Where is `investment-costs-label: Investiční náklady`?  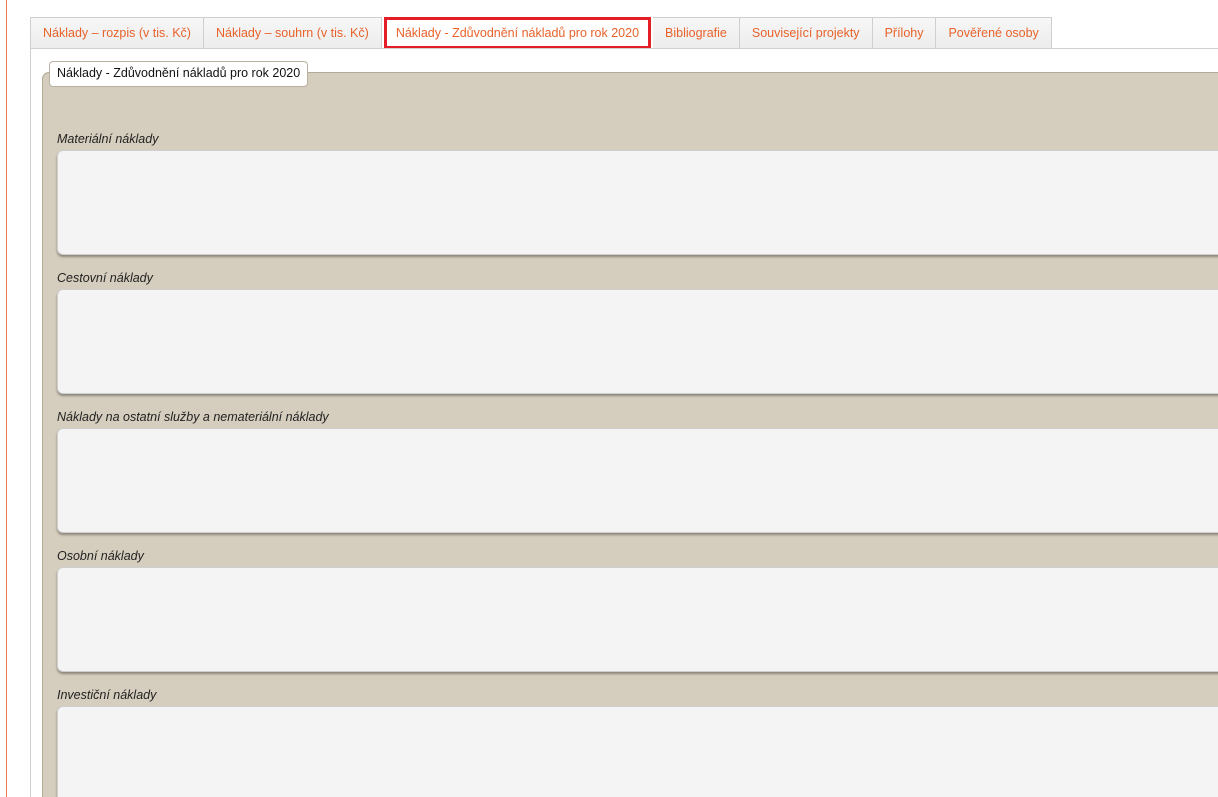 investment-costs-label: Investiční náklady is located at coordinates (107, 695).